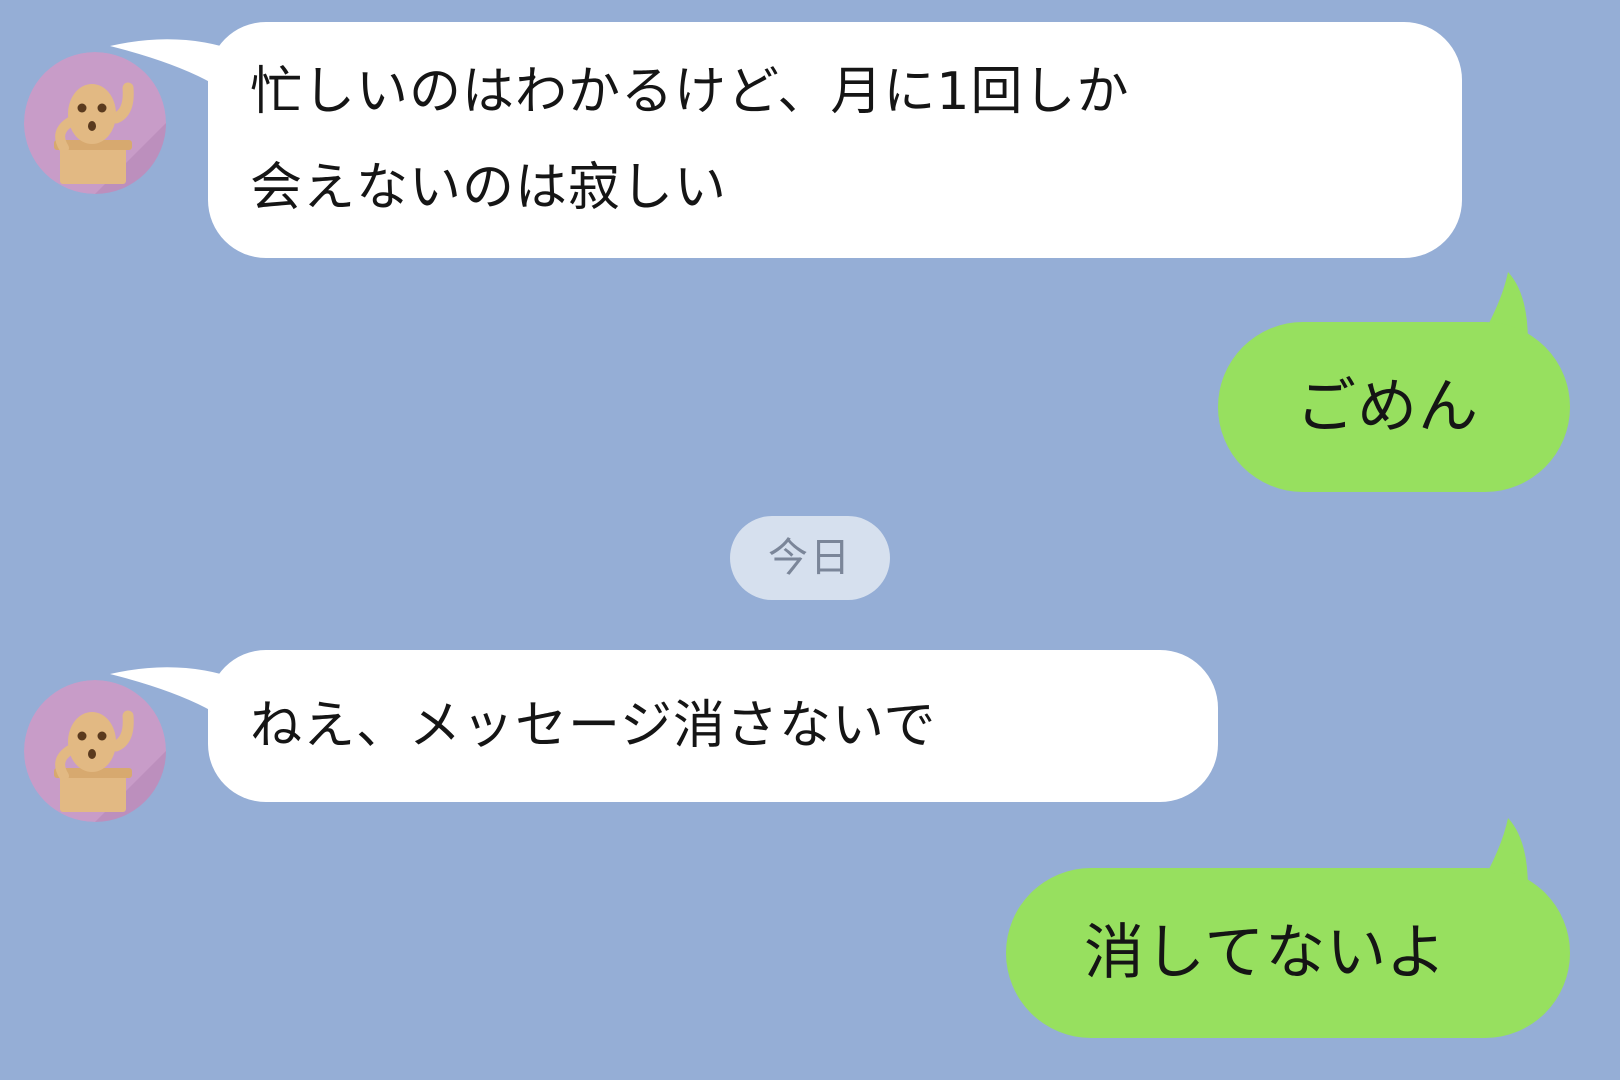  I want to click on date-separator: 今日, so click(810, 558).